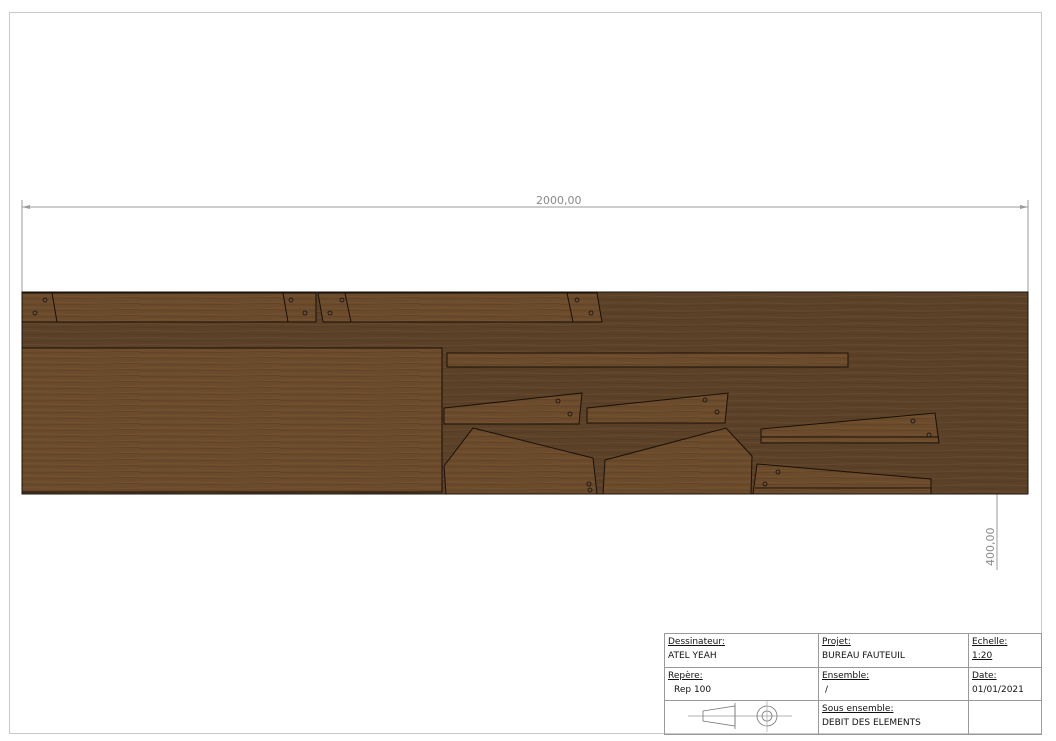 This screenshot has width=1056, height=741. What do you see at coordinates (893, 650) in the screenshot?
I see `projet-cell: Projet: BUREAU FAUTEUIL` at bounding box center [893, 650].